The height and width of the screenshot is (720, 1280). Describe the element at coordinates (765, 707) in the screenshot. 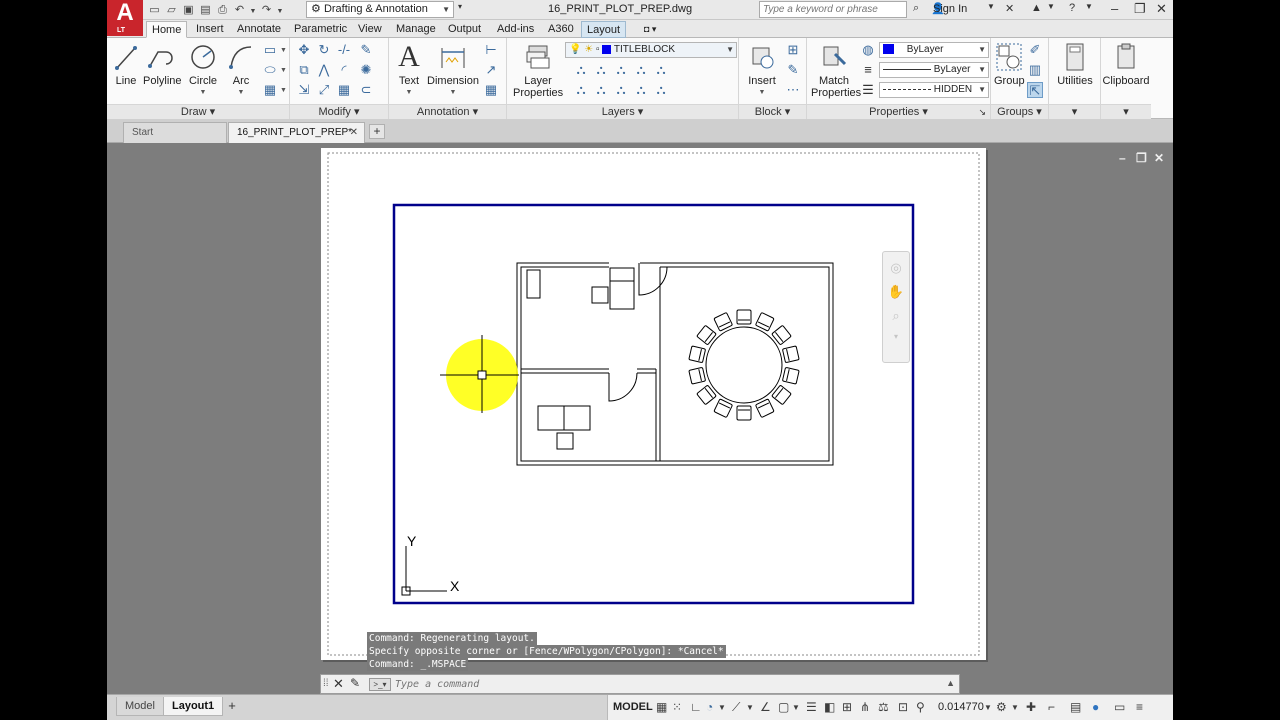

I see `object-snap-tracking-icon: ∠` at that location.